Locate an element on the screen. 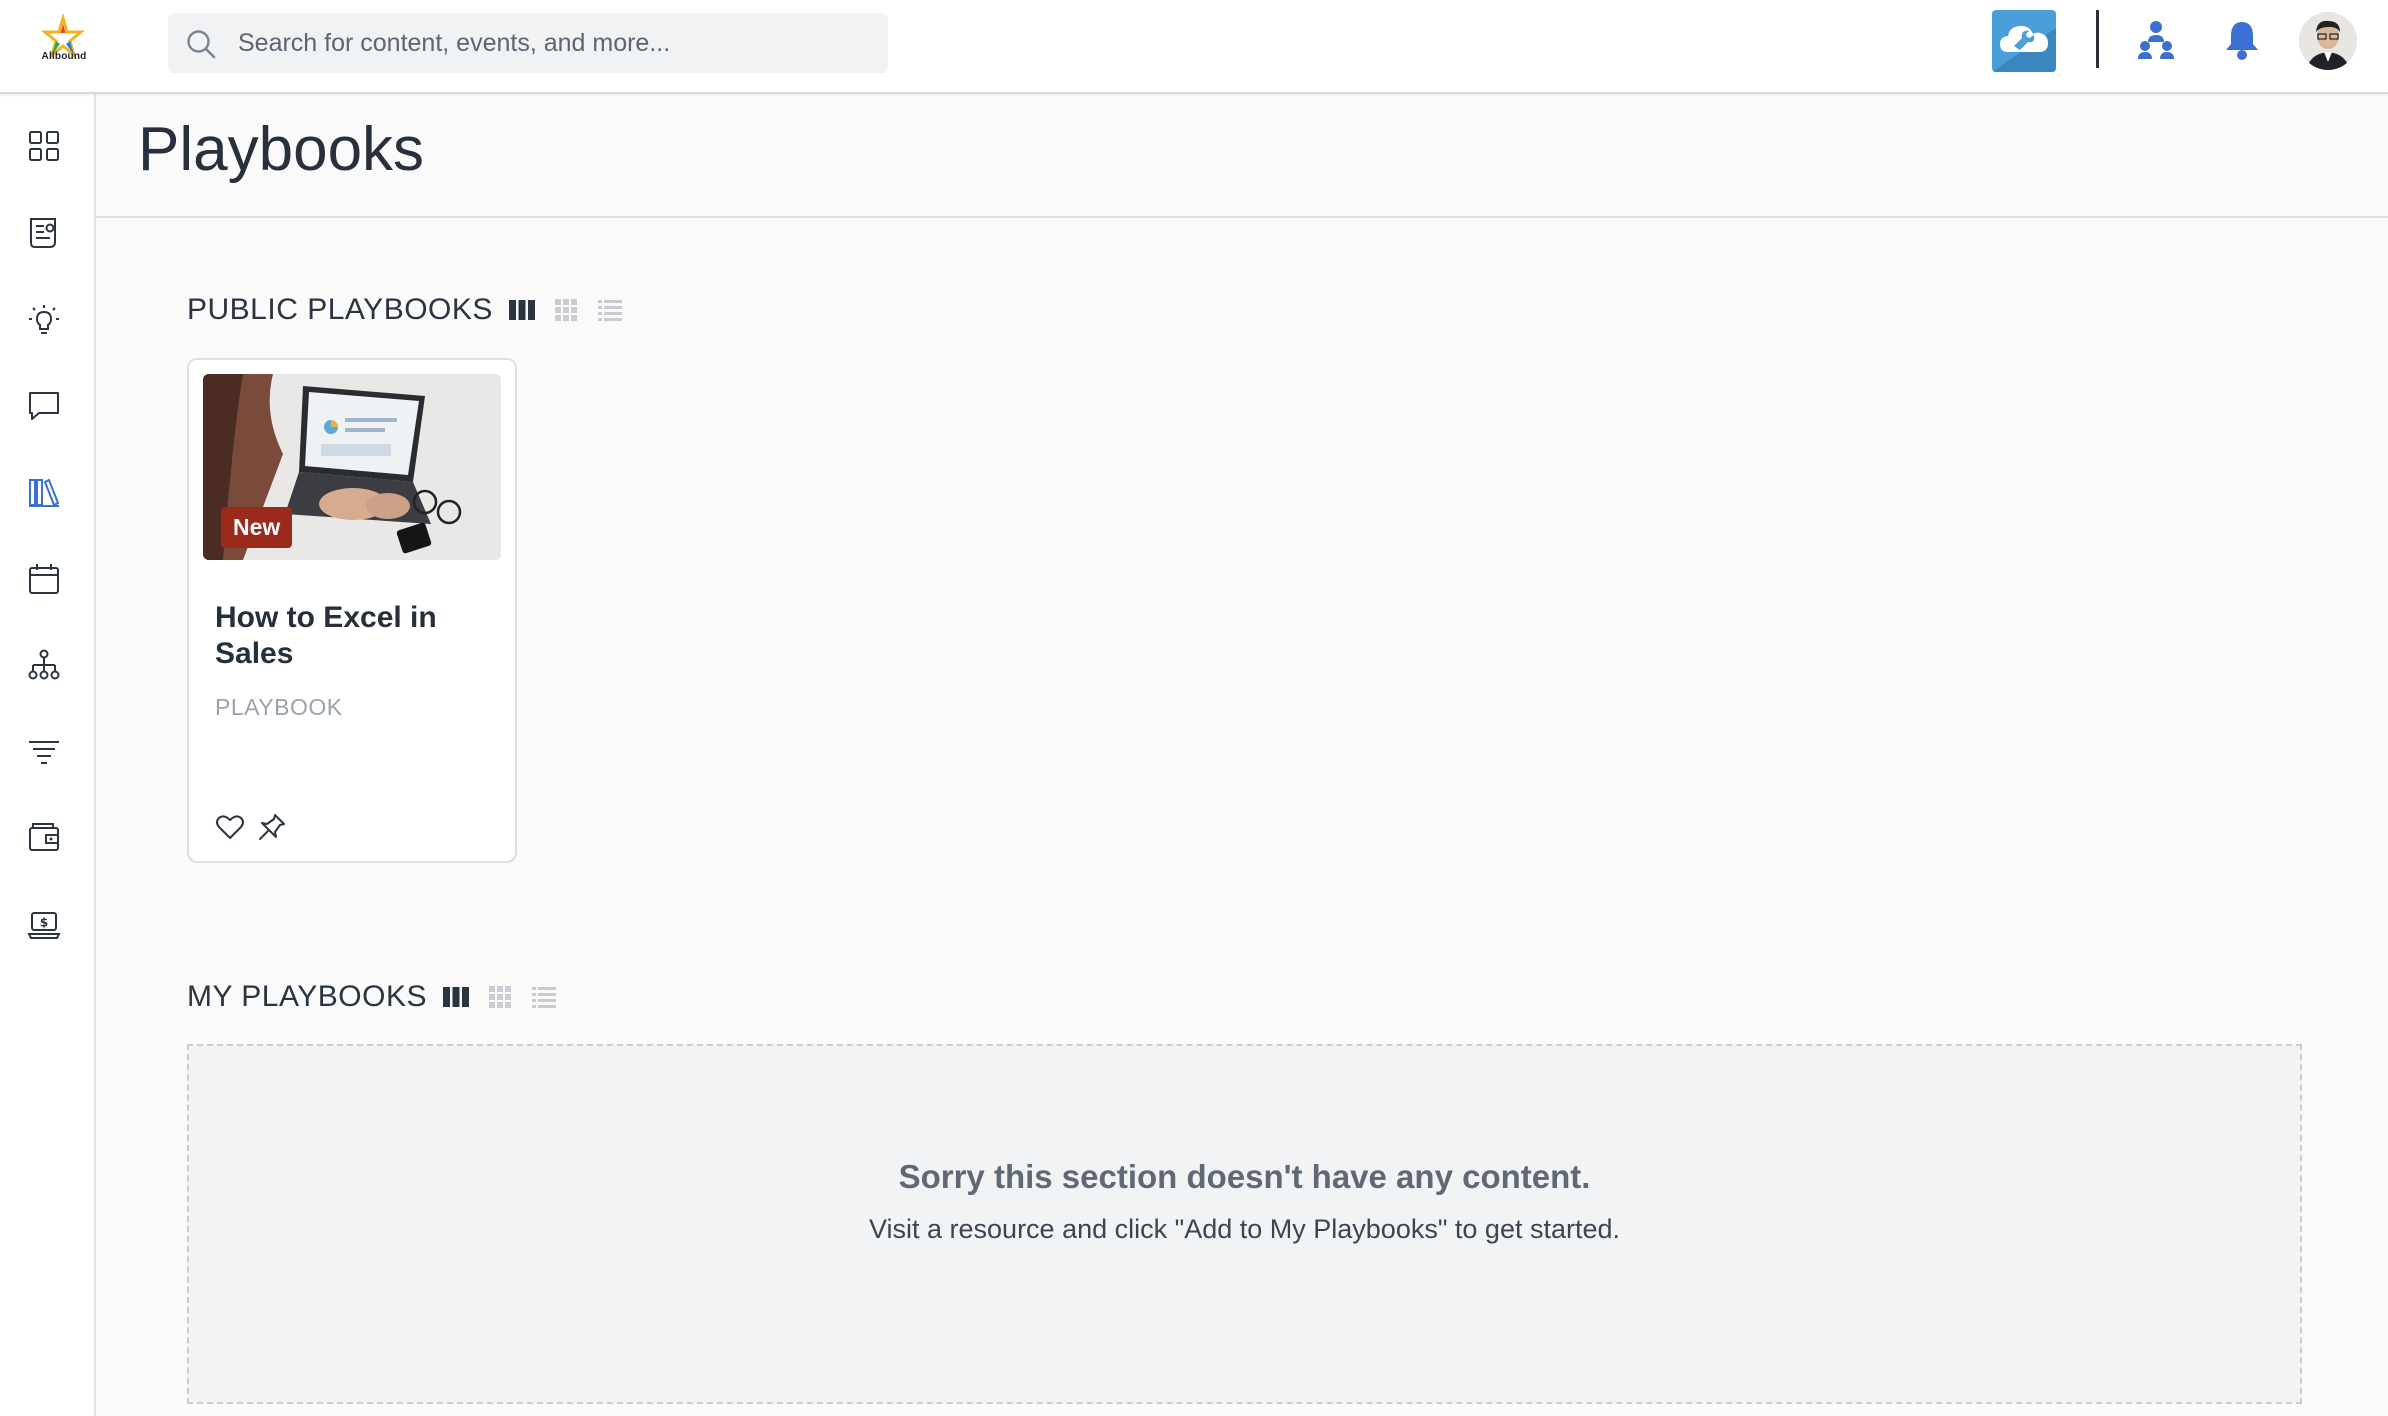 Image resolution: width=2388 pixels, height=1416 pixels. pin-button is located at coordinates (272, 827).